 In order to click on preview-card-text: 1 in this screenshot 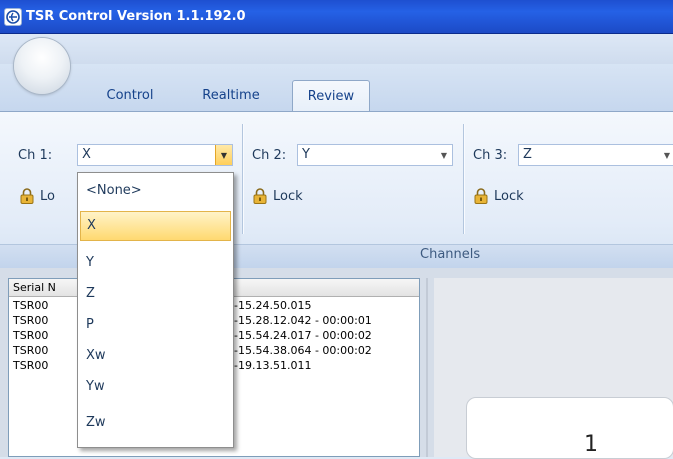, I will do `click(591, 444)`.